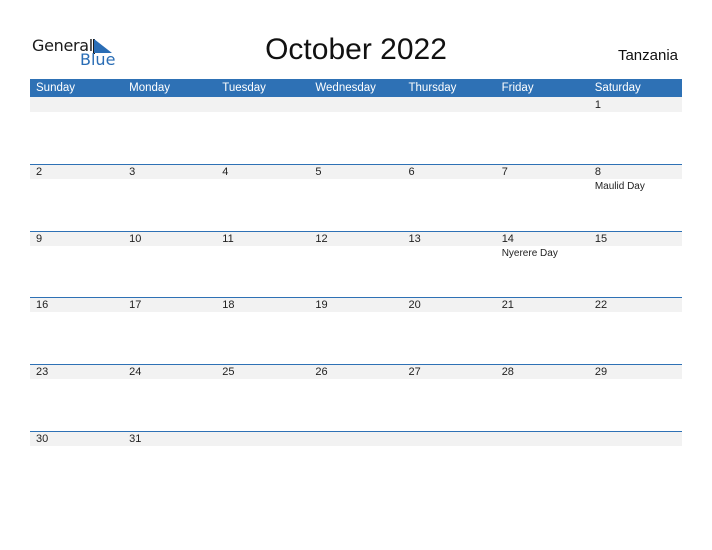 The image size is (712, 550). What do you see at coordinates (345, 88) in the screenshot?
I see `weekday-wednesday: Wednesday` at bounding box center [345, 88].